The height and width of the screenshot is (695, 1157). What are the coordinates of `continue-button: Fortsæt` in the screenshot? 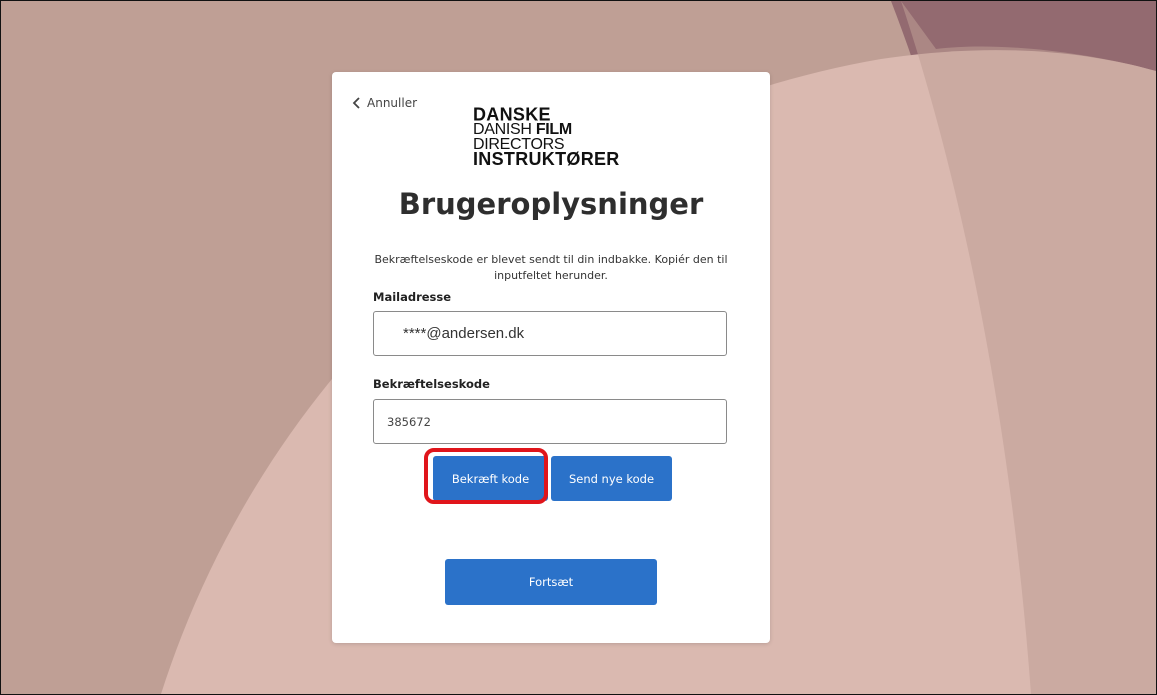 It's located at (551, 582).